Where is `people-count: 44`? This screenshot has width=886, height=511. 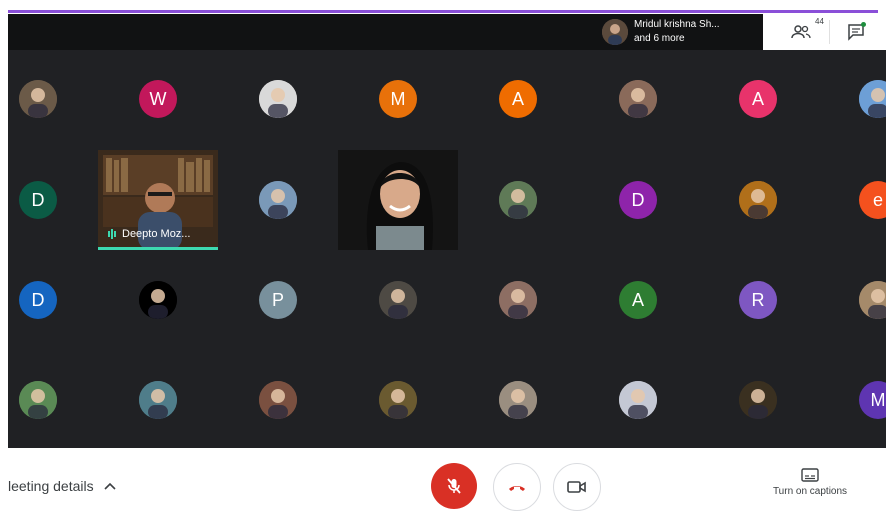
people-count: 44 is located at coordinates (819, 21).